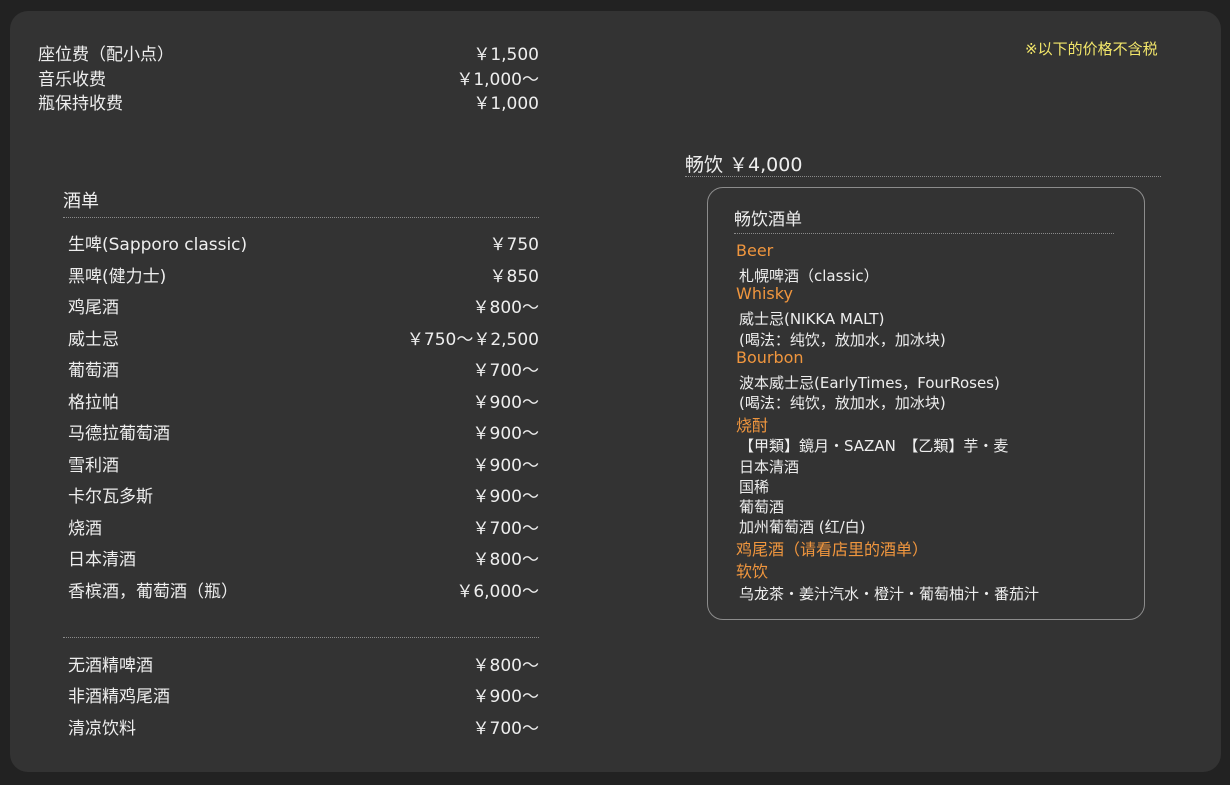 This screenshot has width=1230, height=785. What do you see at coordinates (303, 494) in the screenshot?
I see `list-item: 卡尔瓦多斯 ￥900～` at bounding box center [303, 494].